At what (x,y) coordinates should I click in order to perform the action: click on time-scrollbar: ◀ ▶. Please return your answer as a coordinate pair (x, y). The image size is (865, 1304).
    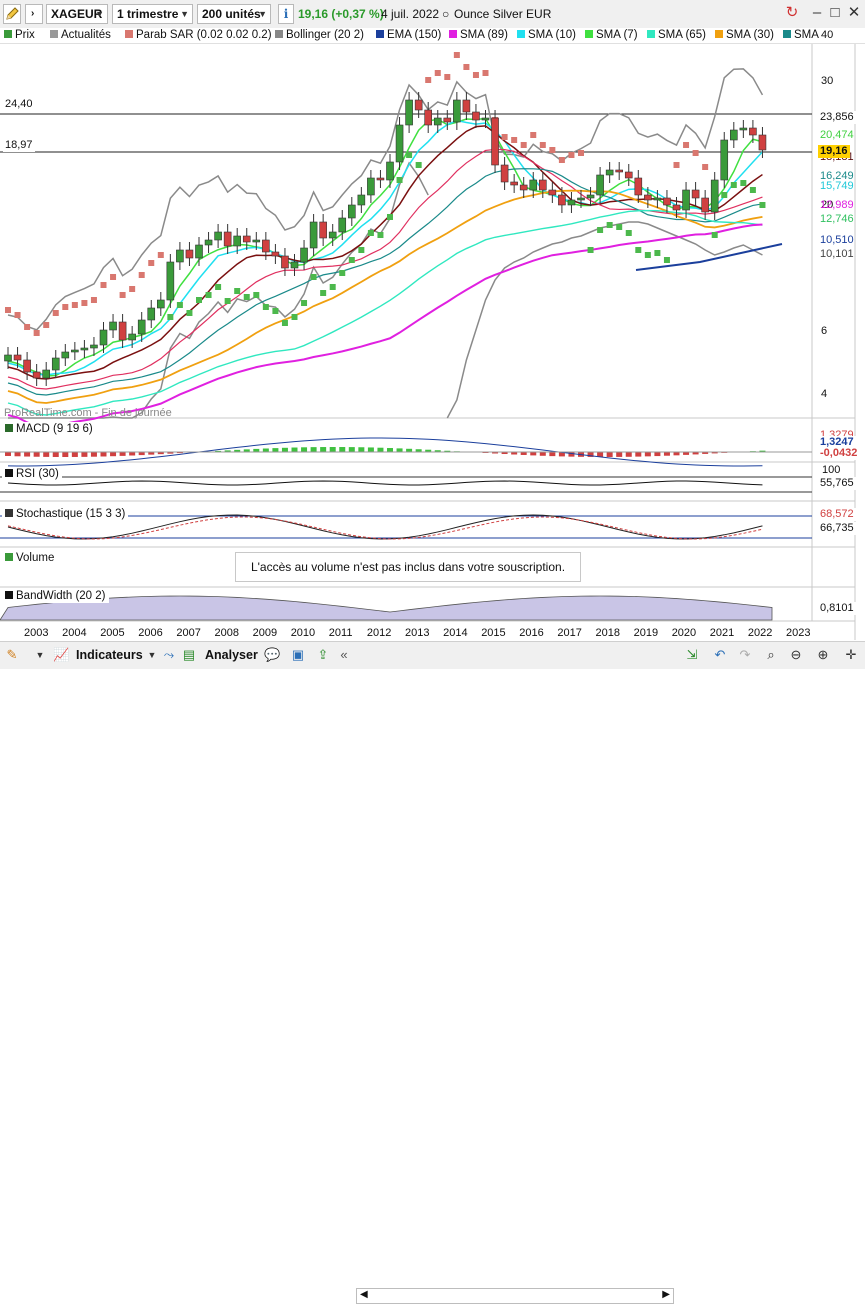
    Looking at the image, I should click on (515, 1296).